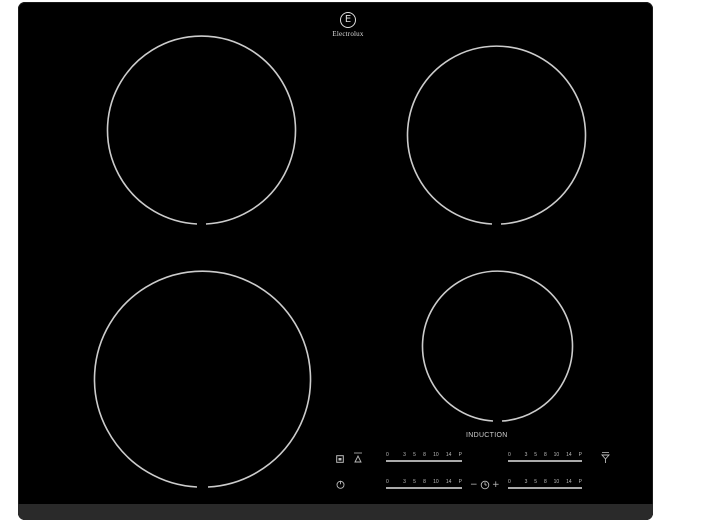  Describe the element at coordinates (605, 458) in the screenshot. I see `bridge-icon` at that location.